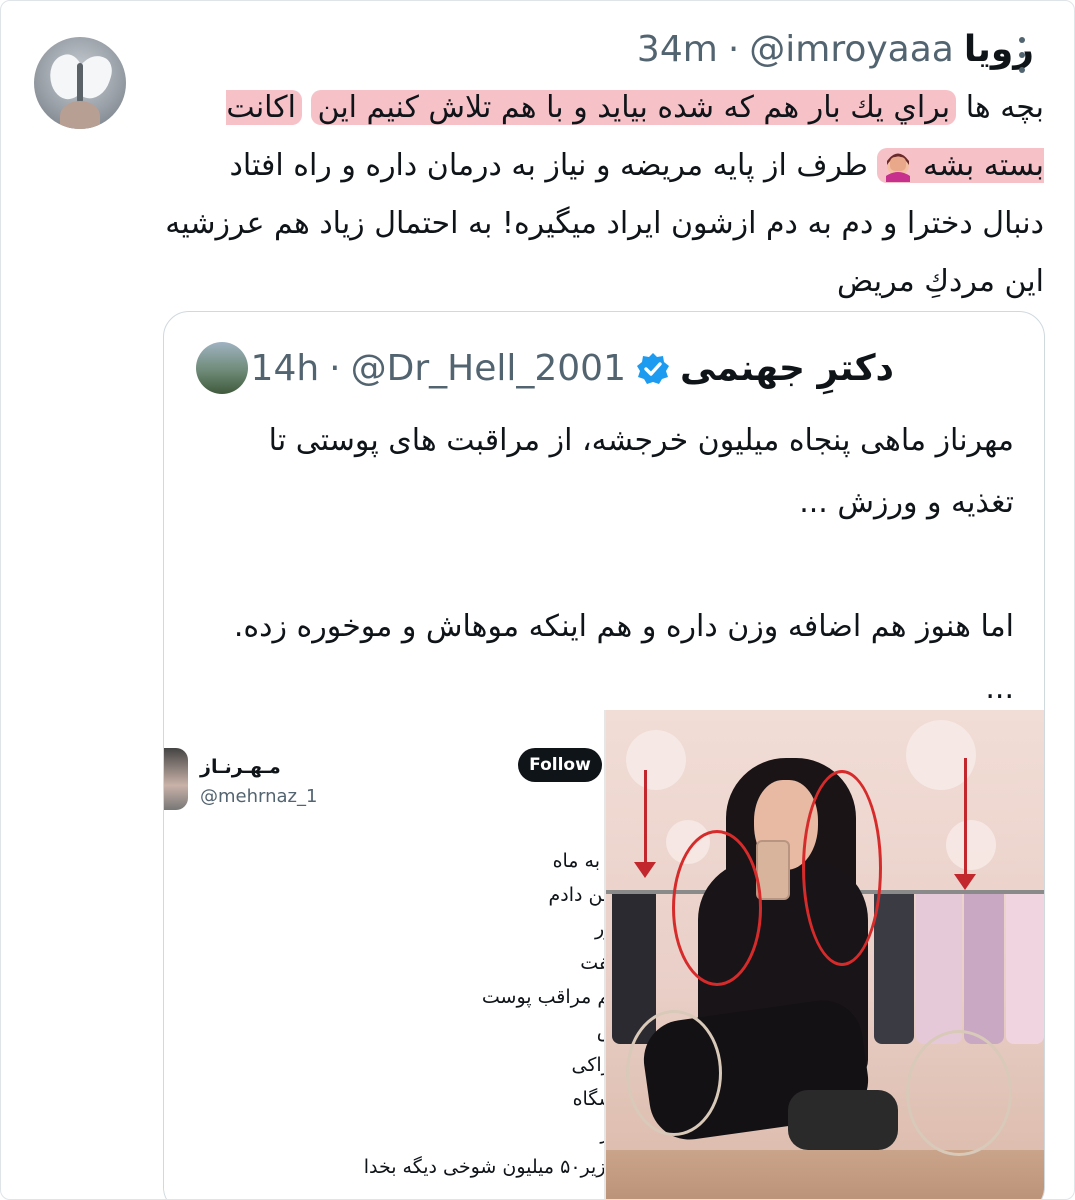 This screenshot has height=1200, width=1075. I want to click on more-options-icon, so click(1022, 55).